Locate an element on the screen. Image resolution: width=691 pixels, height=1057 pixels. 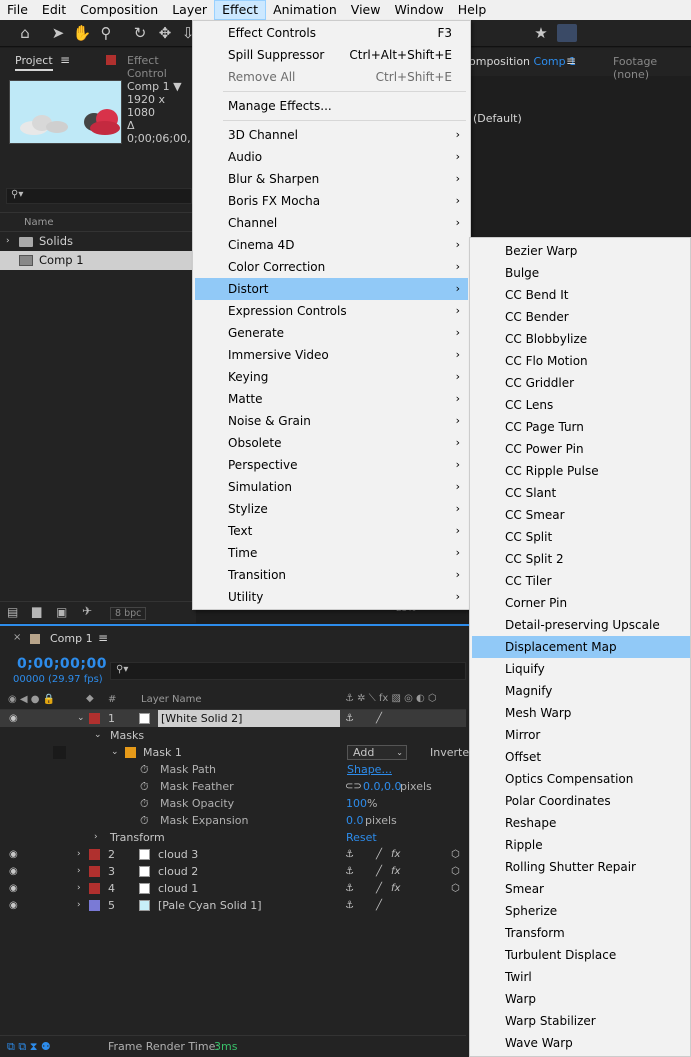
submenu-item: Liquify is located at coordinates (581, 669).